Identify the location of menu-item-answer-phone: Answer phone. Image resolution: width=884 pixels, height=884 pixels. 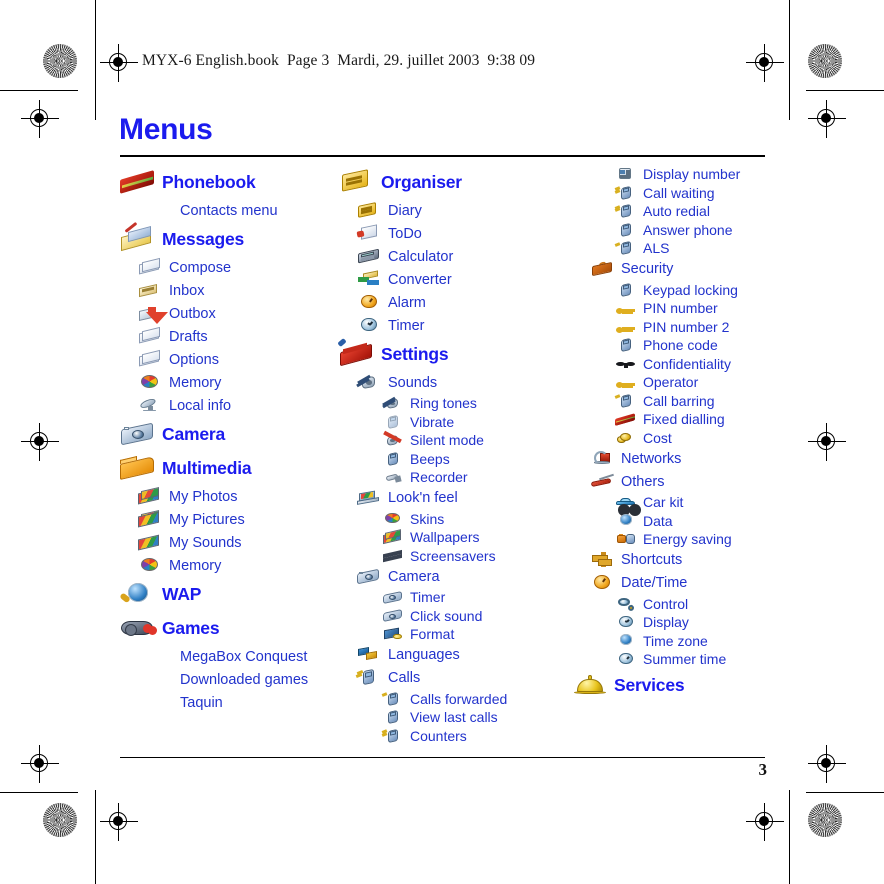
(695, 230).